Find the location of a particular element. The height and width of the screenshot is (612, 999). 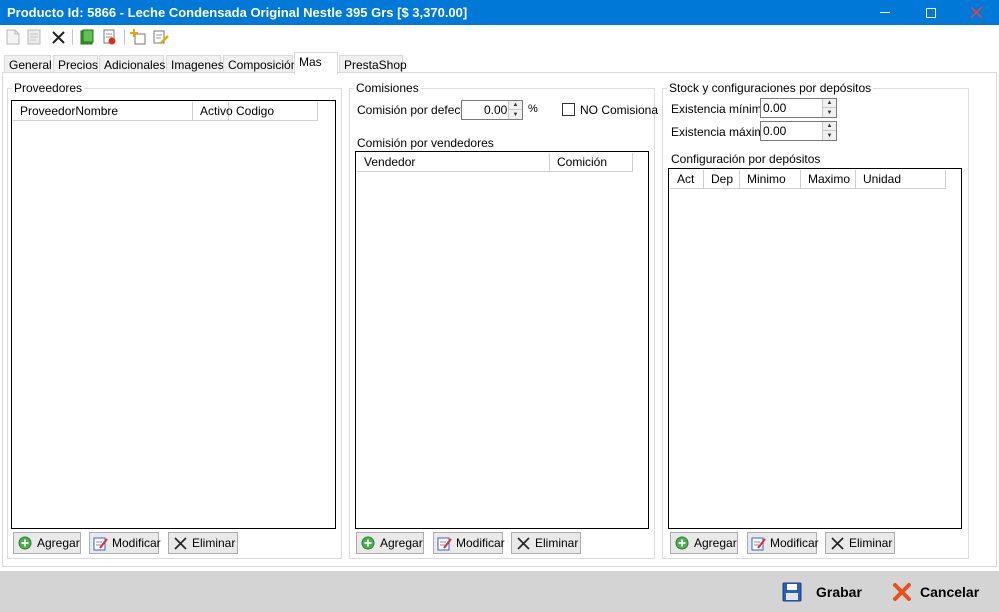

tab-general: General is located at coordinates (28, 64).